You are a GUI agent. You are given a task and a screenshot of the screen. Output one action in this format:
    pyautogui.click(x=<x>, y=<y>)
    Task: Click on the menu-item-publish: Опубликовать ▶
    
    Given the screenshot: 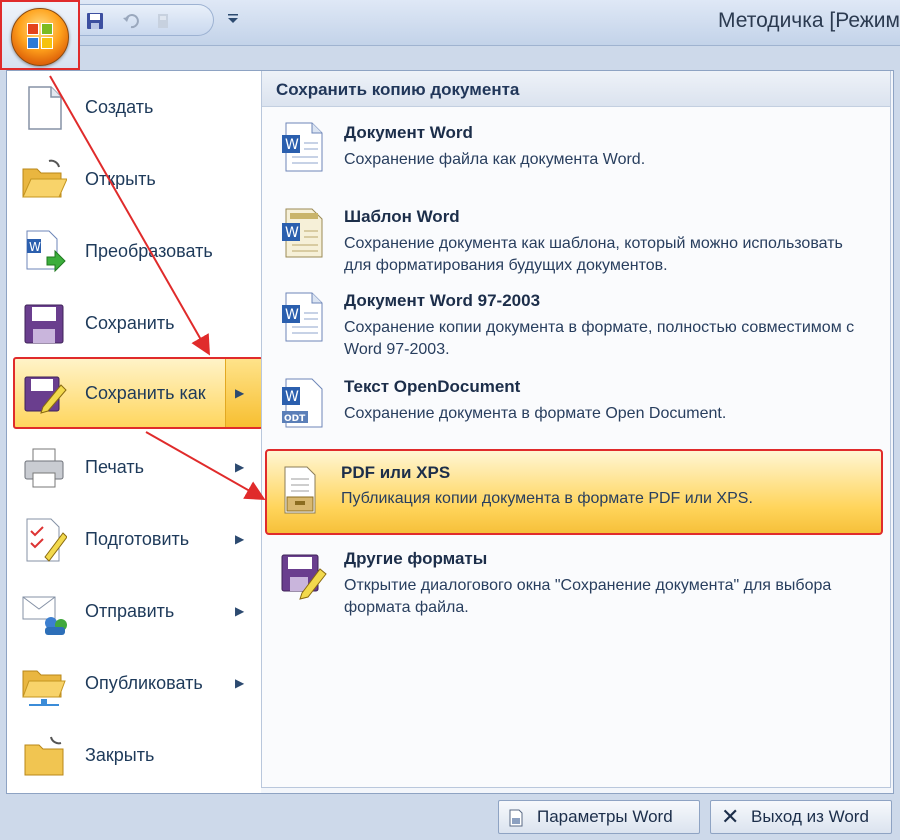 What is the action you would take?
    pyautogui.click(x=134, y=683)
    